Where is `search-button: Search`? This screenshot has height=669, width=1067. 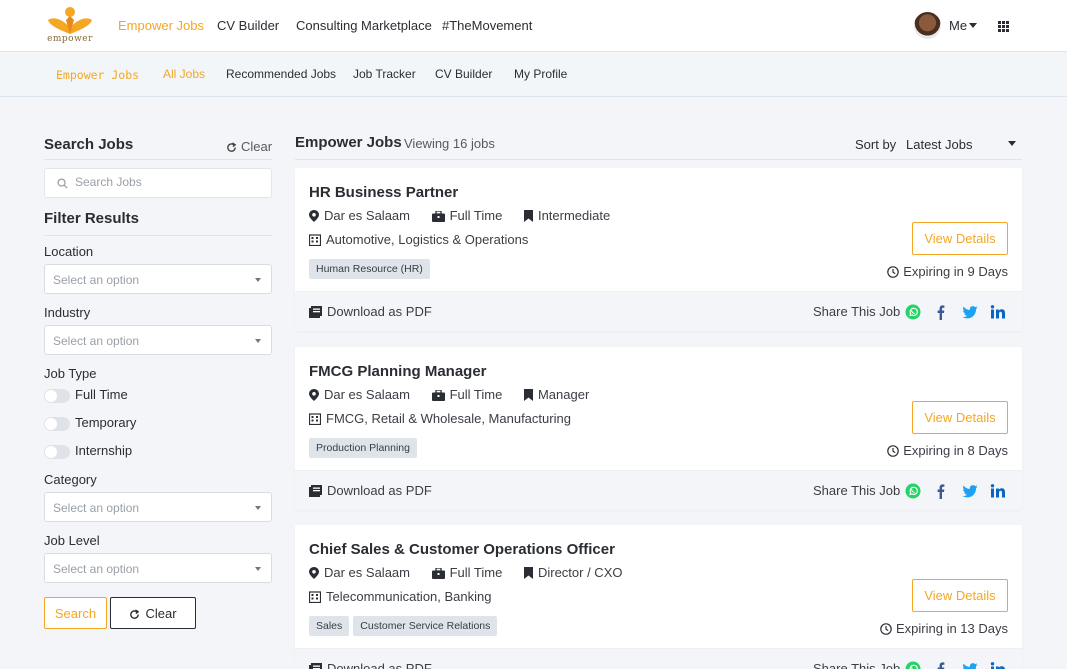 search-button: Search is located at coordinates (75, 613).